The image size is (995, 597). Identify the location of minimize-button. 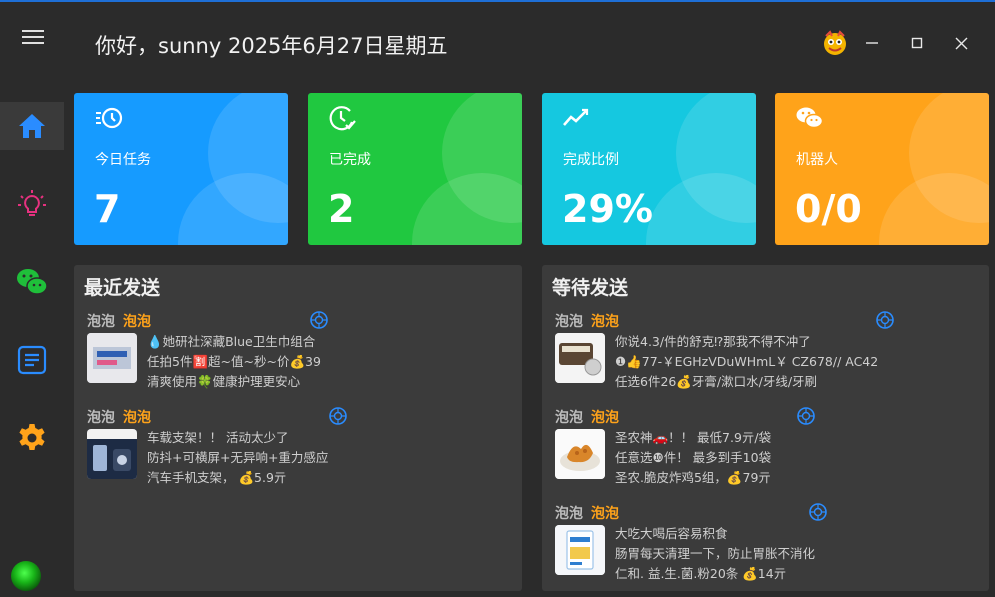
(872, 43).